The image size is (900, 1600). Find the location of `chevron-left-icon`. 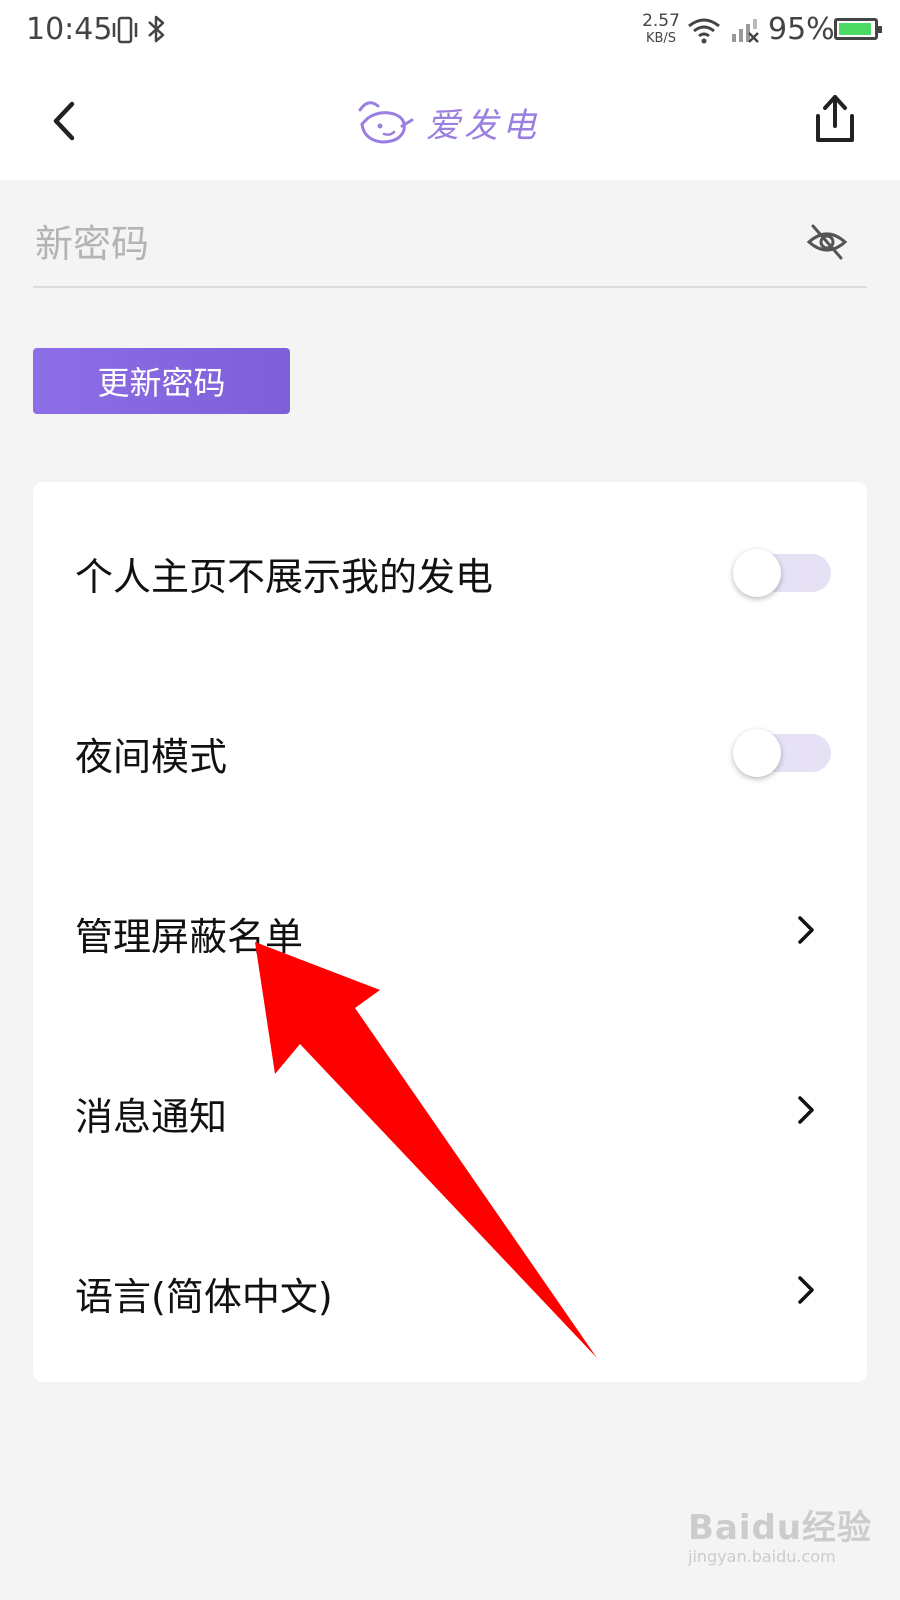

chevron-left-icon is located at coordinates (64, 121).